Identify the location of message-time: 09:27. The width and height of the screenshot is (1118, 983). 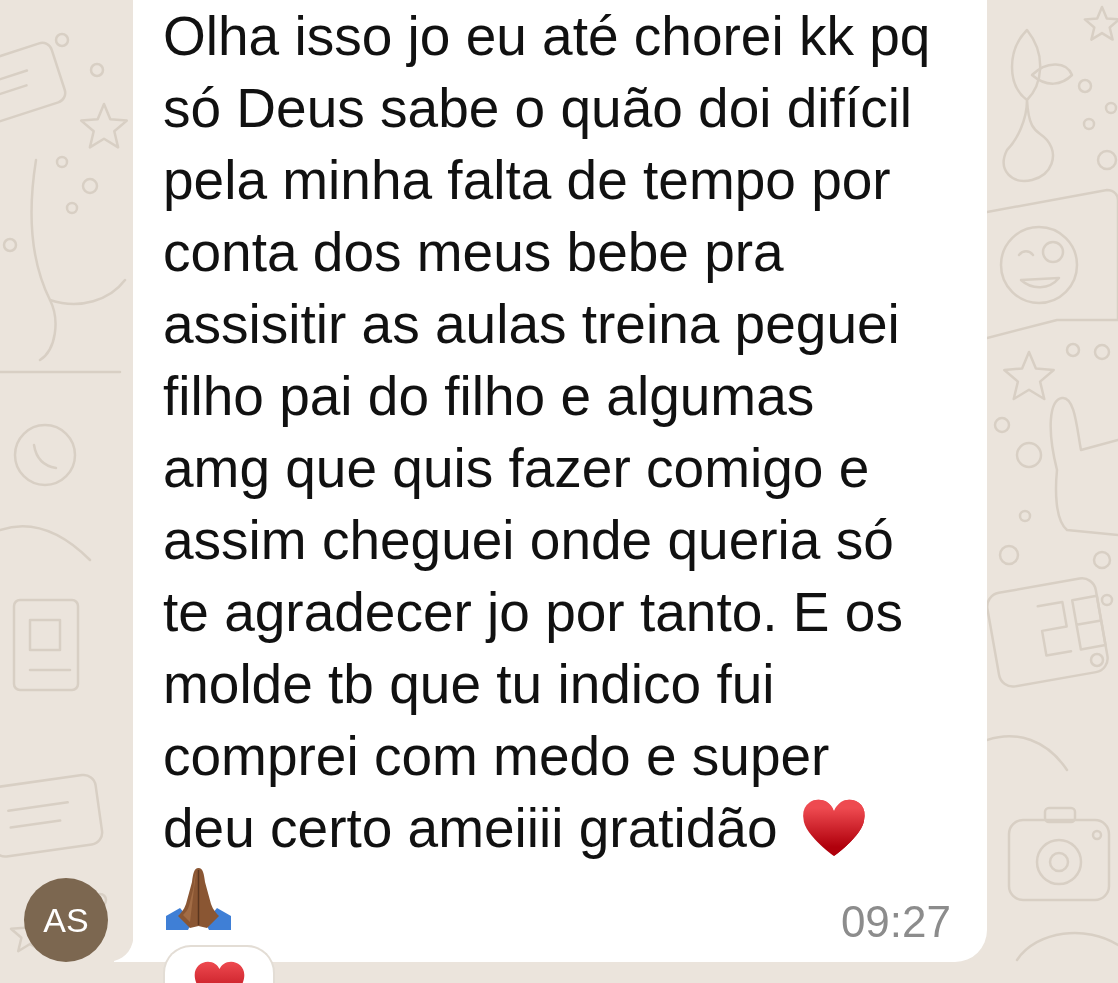
(895, 922).